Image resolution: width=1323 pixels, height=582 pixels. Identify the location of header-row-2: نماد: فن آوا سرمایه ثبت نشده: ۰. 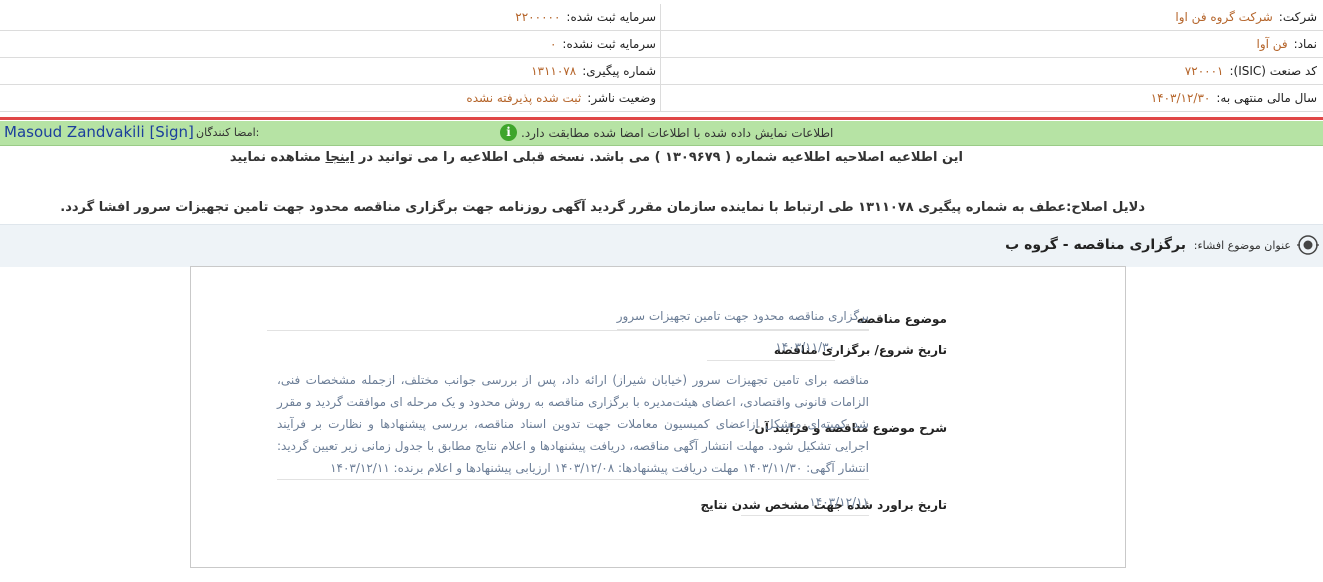
(661, 44).